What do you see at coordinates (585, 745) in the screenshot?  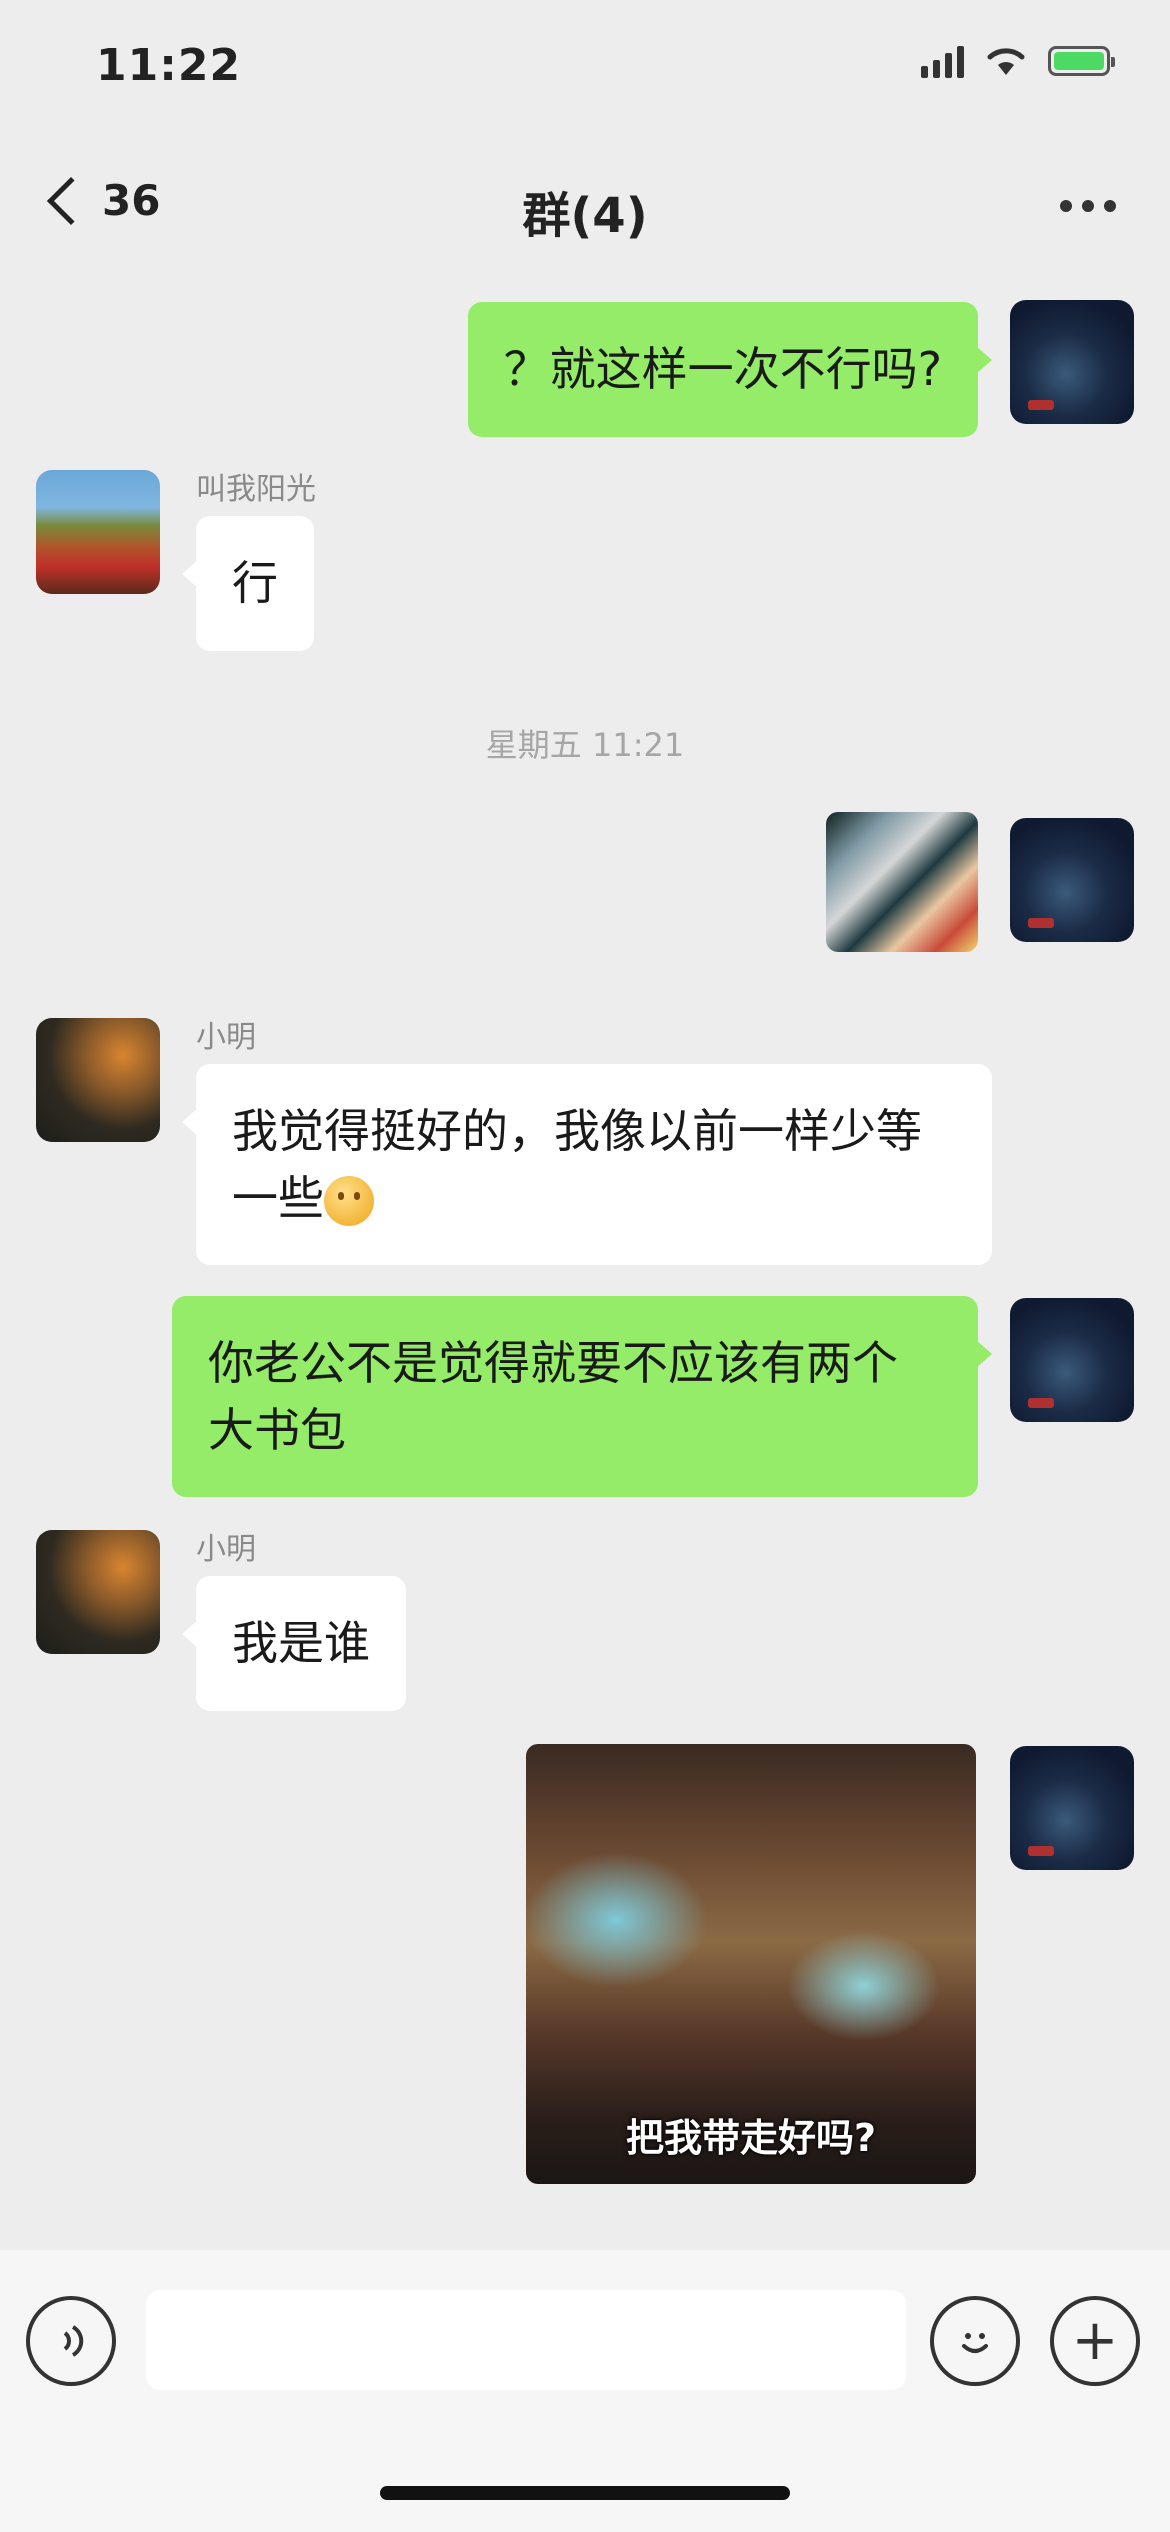 I see `message-timestamp: 星期五 11:21` at bounding box center [585, 745].